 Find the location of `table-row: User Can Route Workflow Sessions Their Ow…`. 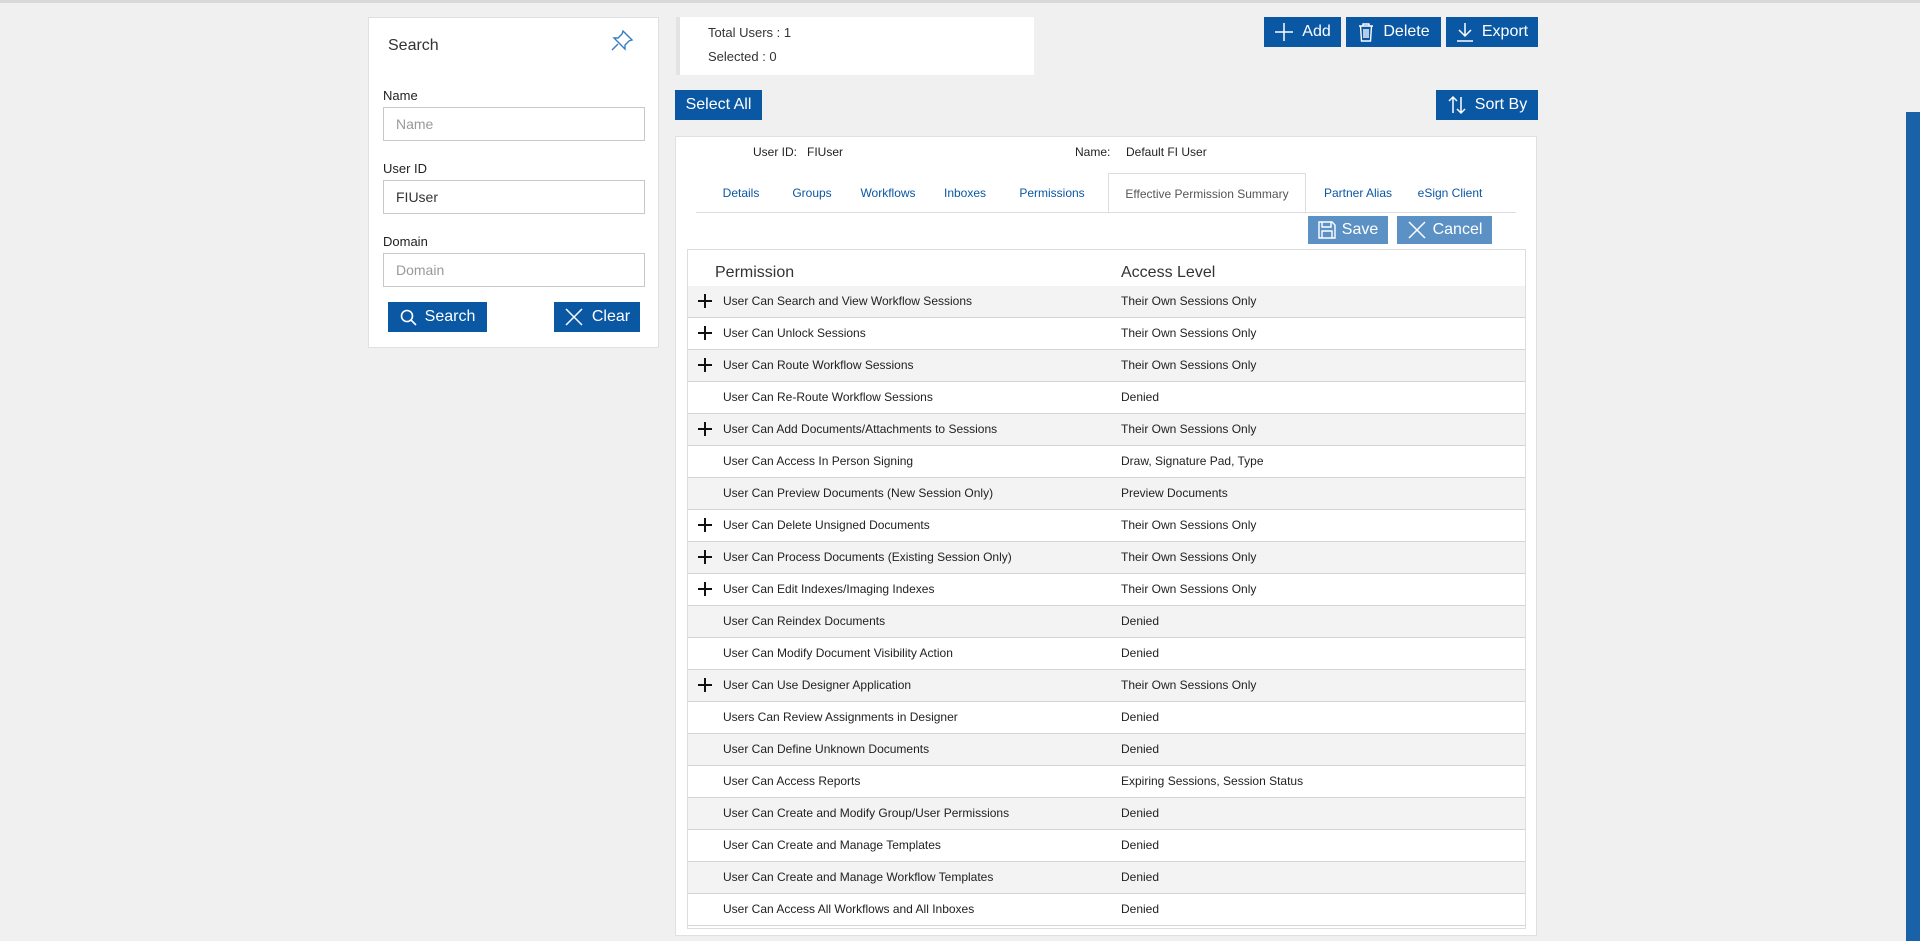

table-row: User Can Route Workflow Sessions Their Ow… is located at coordinates (1106, 366).